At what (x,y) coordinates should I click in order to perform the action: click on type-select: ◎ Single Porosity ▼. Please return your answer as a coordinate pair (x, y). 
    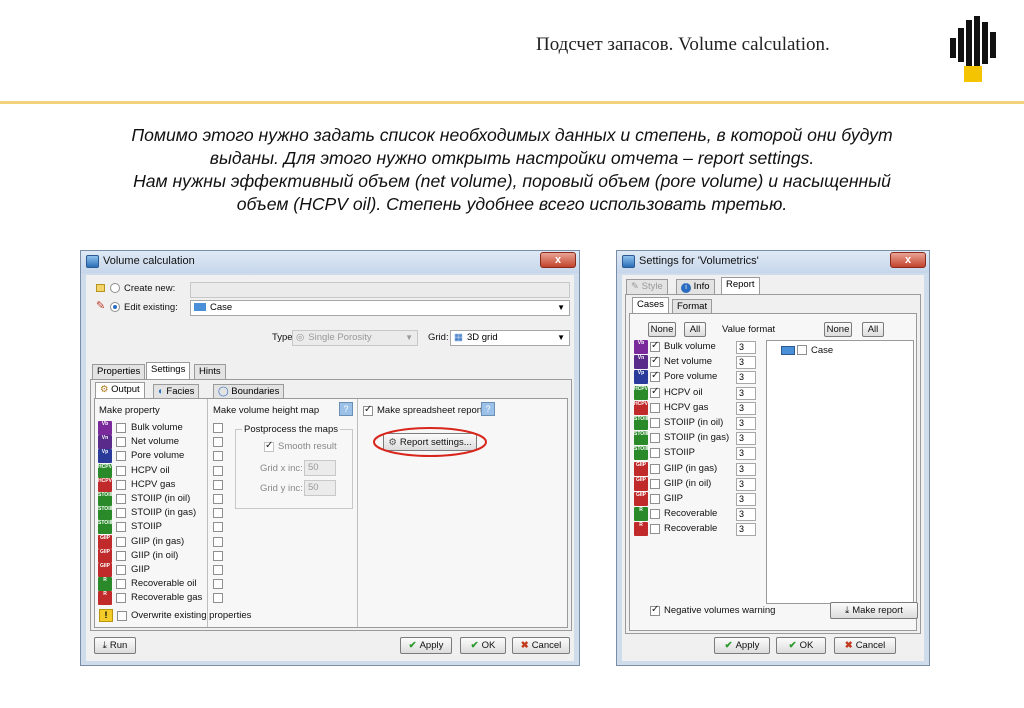
    Looking at the image, I should click on (355, 338).